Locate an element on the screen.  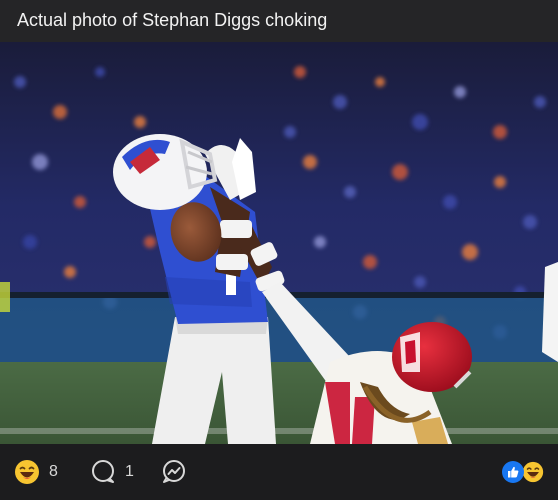
reaction-button: 8 is located at coordinates (36, 472).